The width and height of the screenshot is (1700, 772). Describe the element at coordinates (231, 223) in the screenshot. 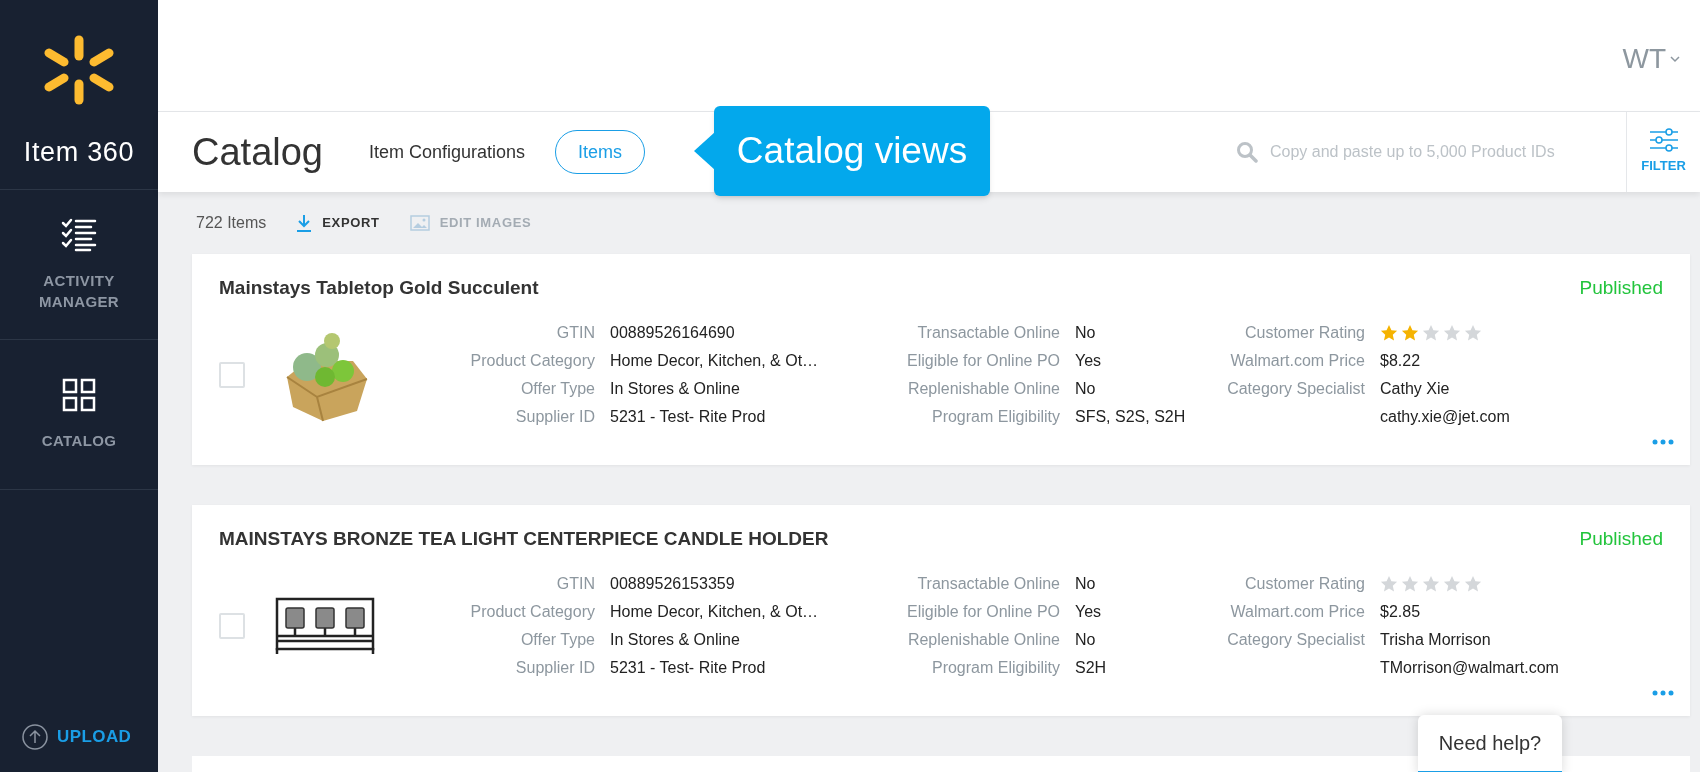

I see `item-count: 722 Items` at that location.